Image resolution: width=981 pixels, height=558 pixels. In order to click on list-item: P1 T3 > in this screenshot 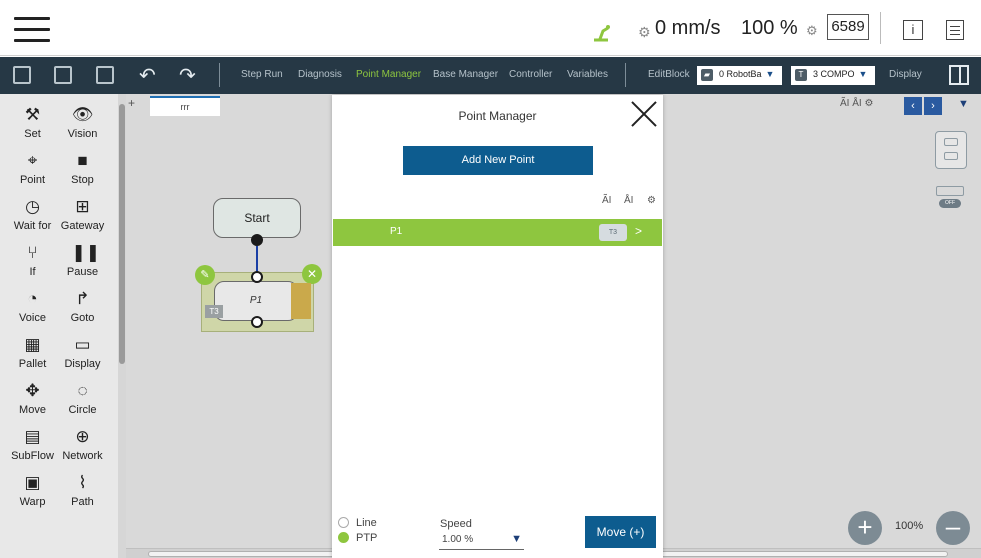, I will do `click(497, 232)`.